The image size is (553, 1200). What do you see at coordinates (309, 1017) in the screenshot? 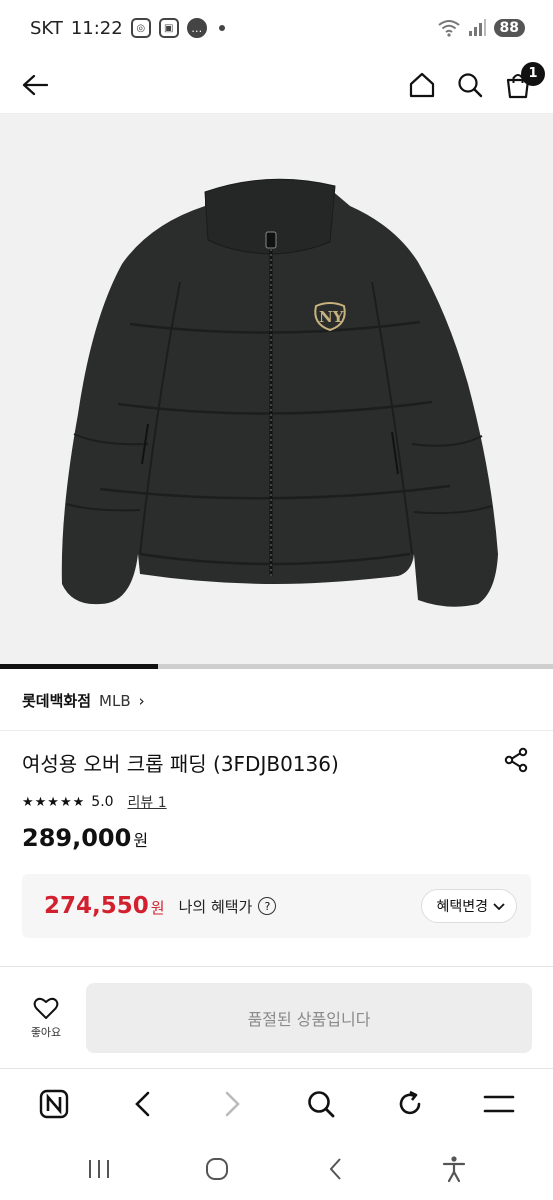
I see `soldout-button: 품절된 상품입니다` at bounding box center [309, 1017].